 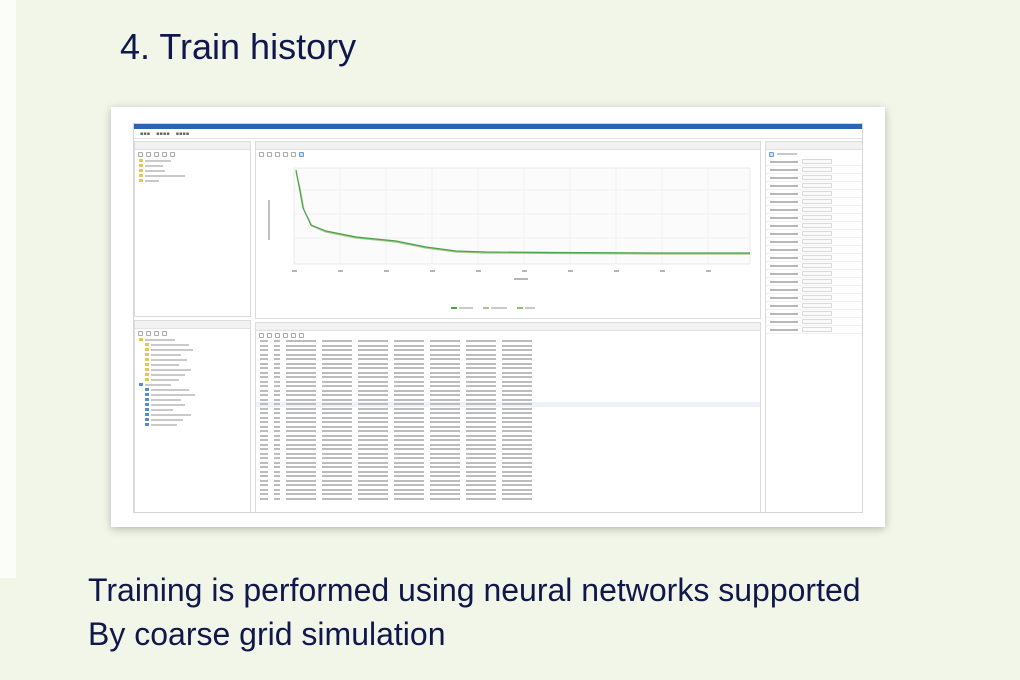 What do you see at coordinates (498, 134) in the screenshot?
I see `menu-bar: ▪▪▪ ▪▪▪▪ ▪▪▪▪` at bounding box center [498, 134].